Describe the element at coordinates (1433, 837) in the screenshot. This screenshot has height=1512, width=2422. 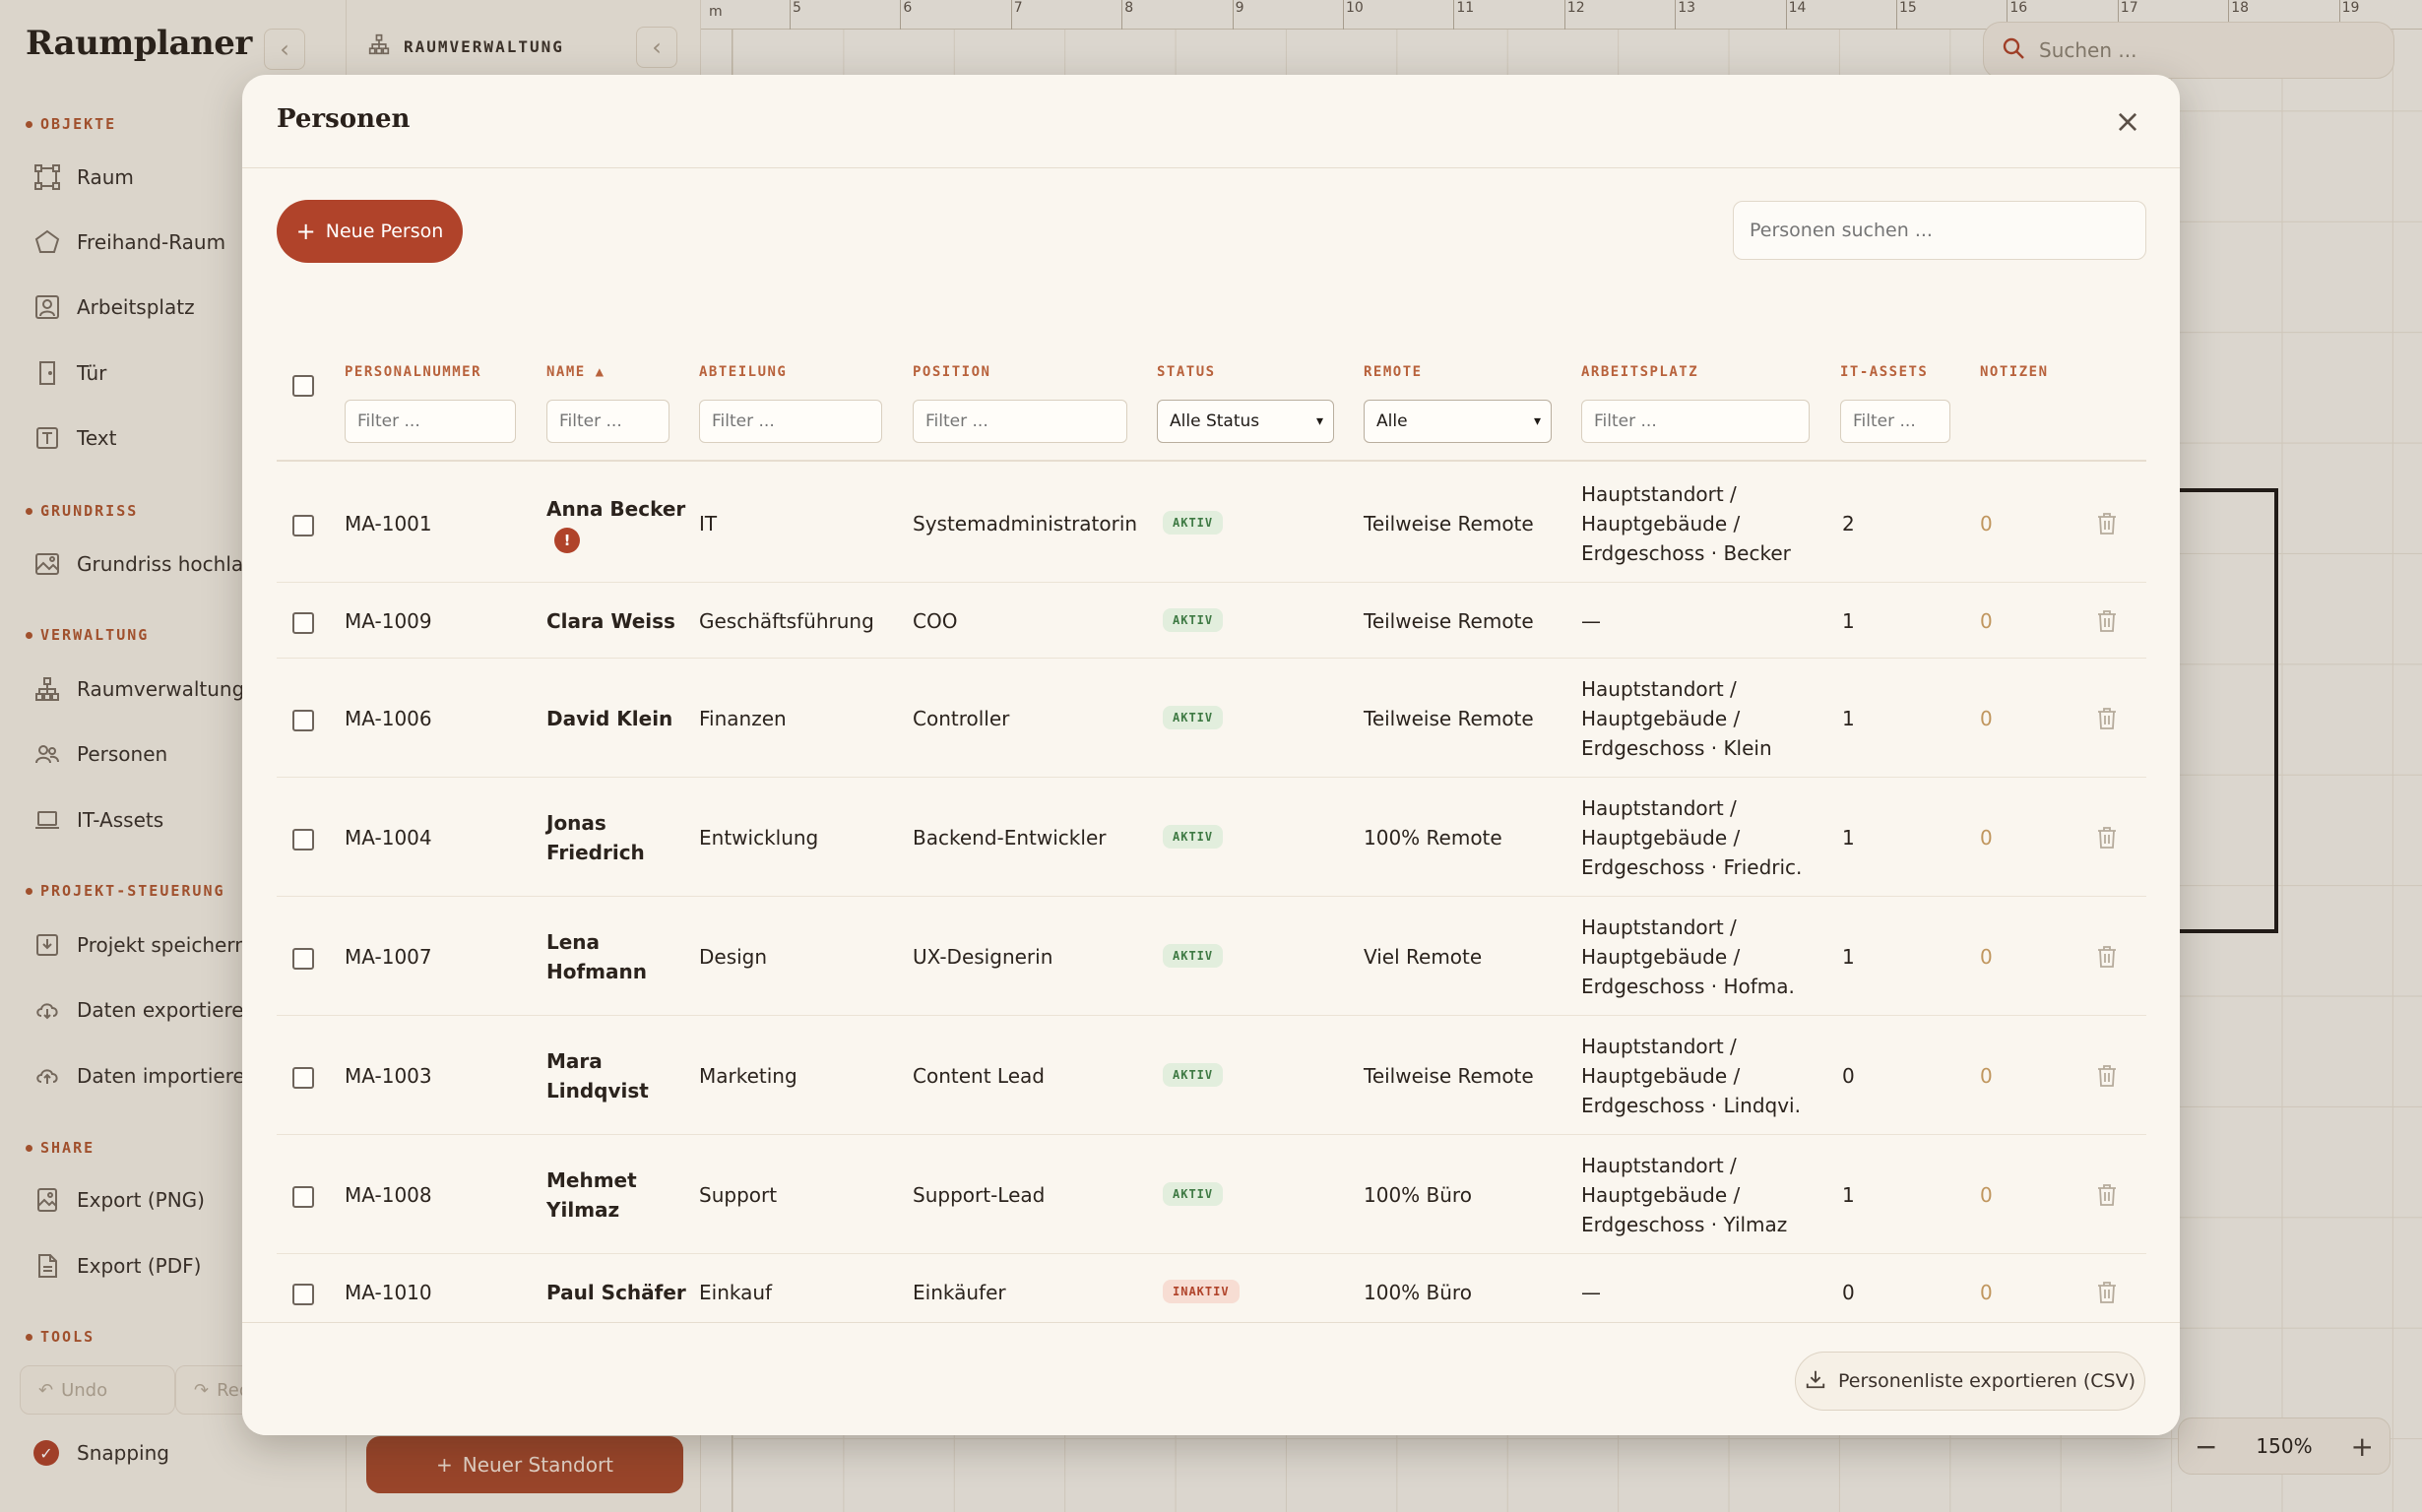
I see `cell-remote: 100% Remote` at that location.